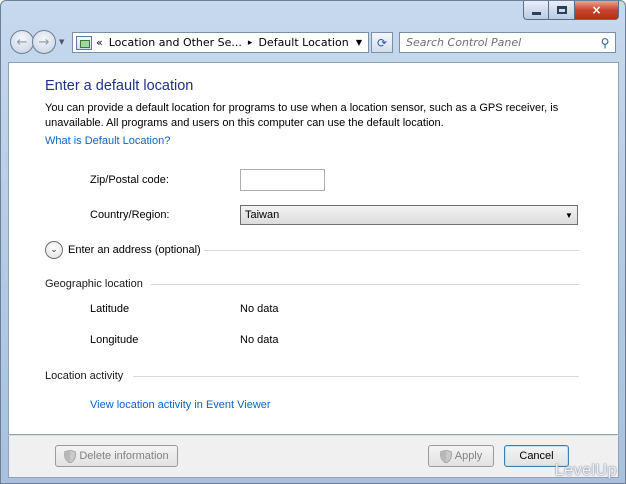  I want to click on close-icon: ×, so click(596, 10).